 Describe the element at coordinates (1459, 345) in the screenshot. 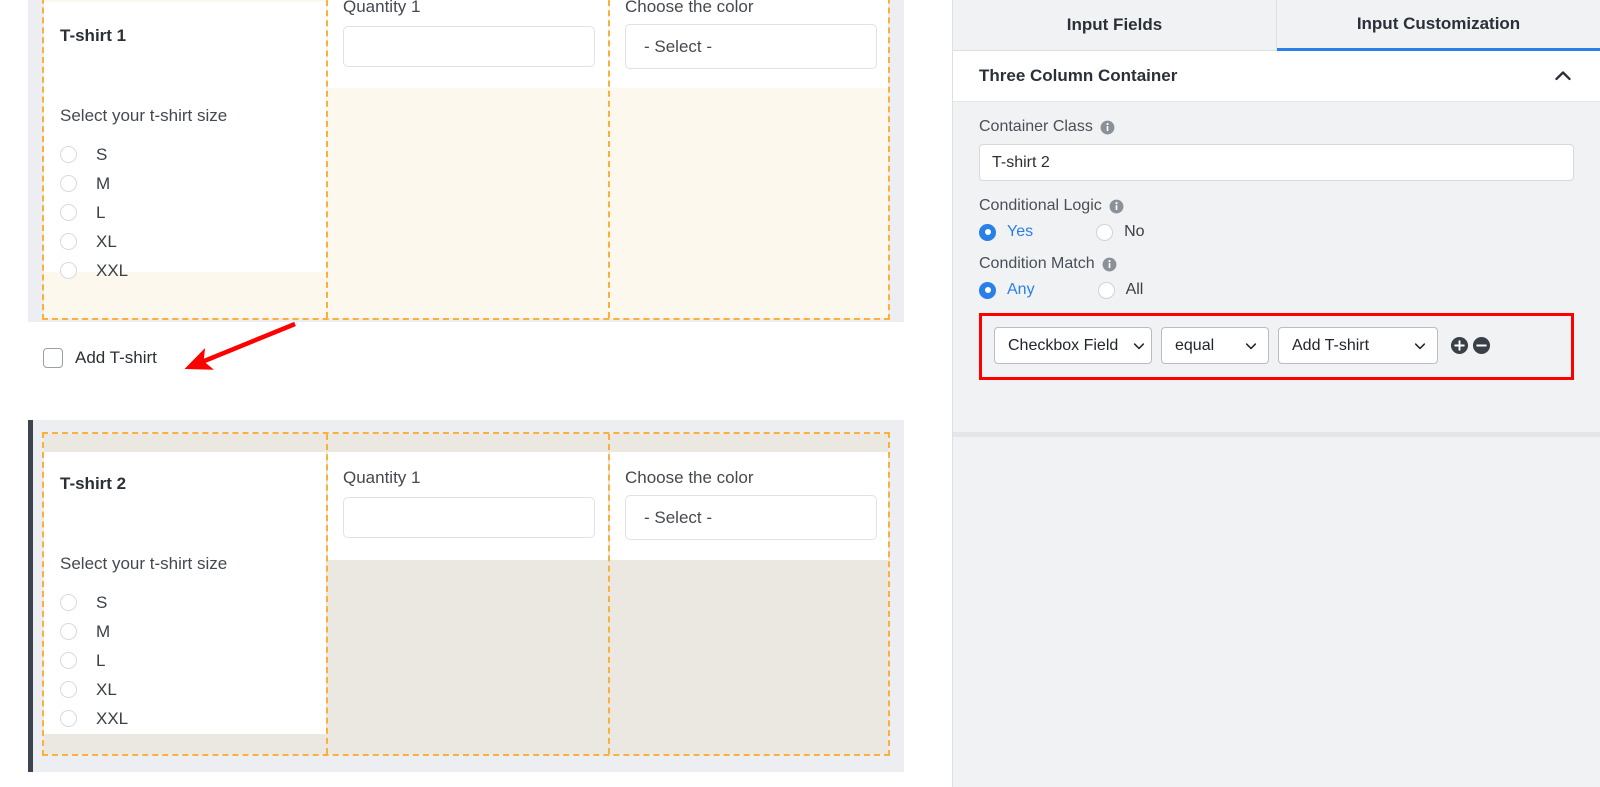

I see `plus-circle-icon` at that location.